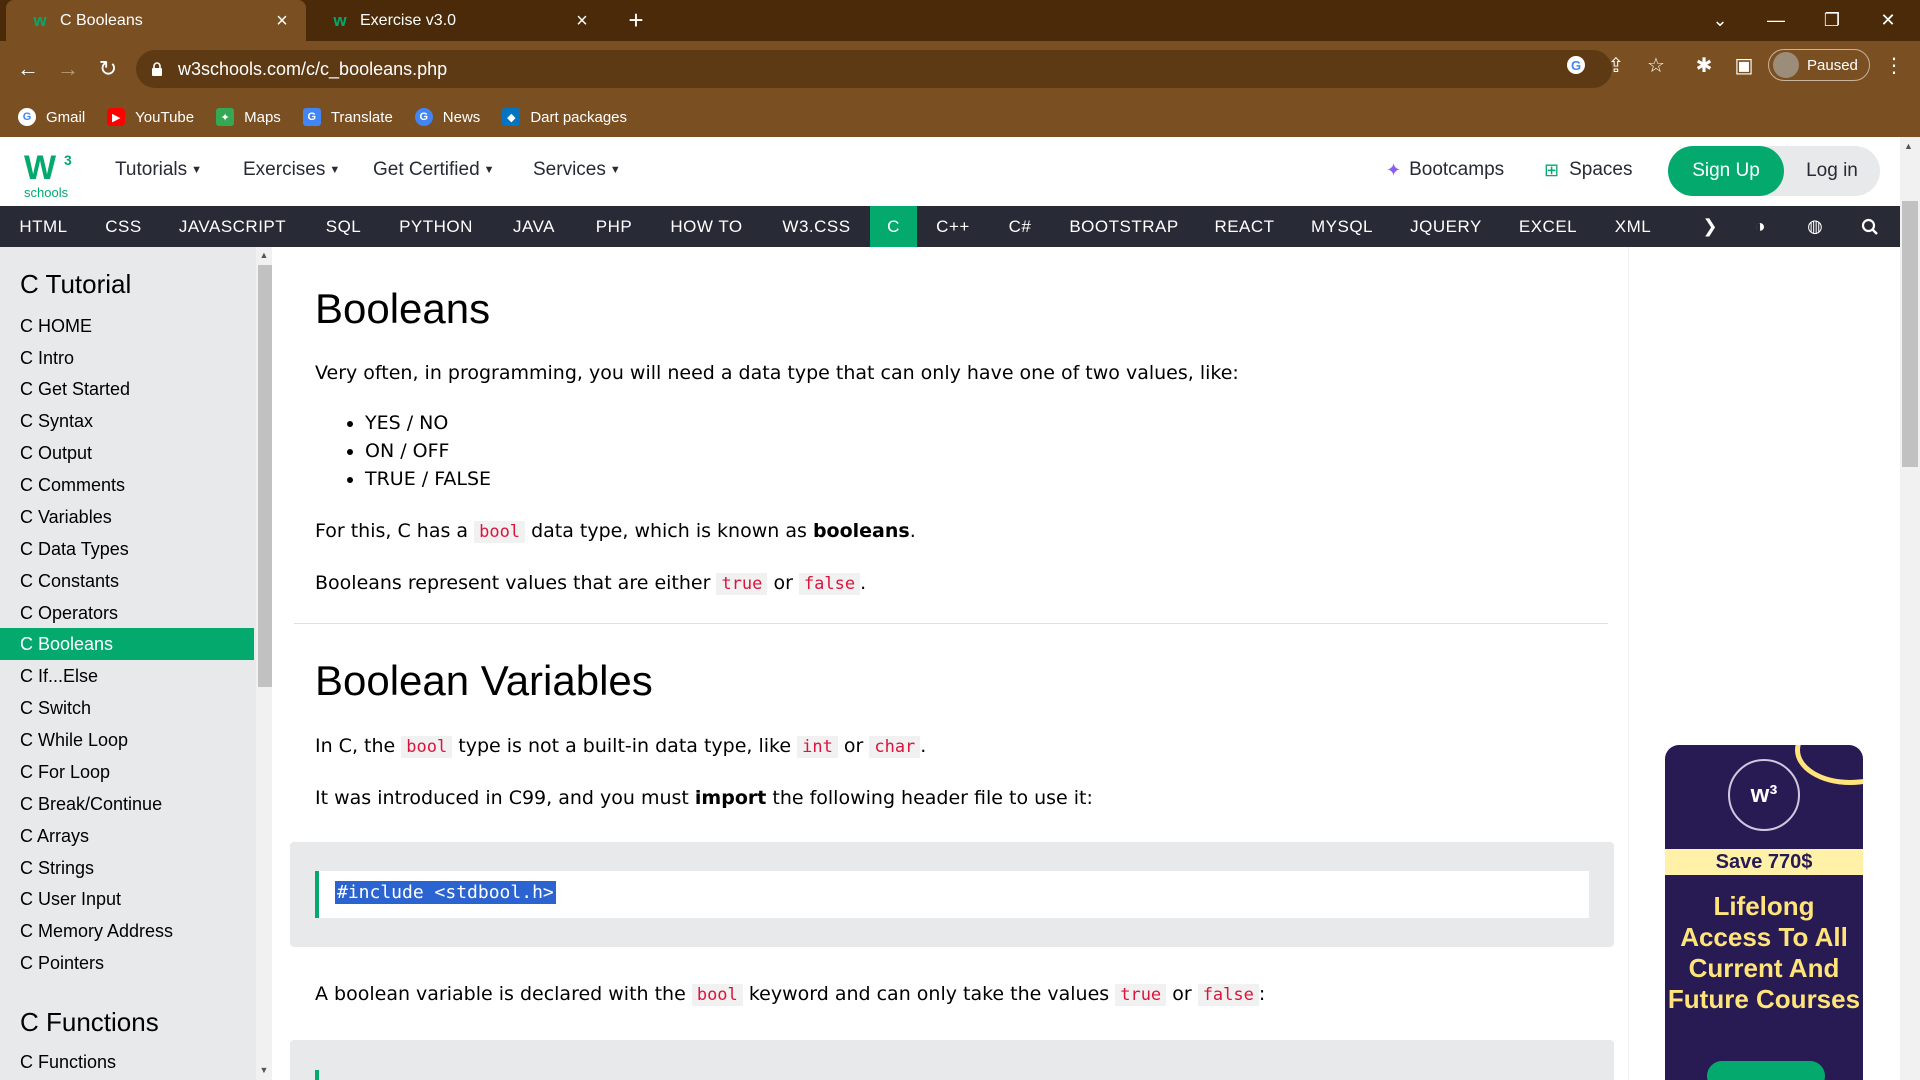 This screenshot has width=1920, height=1080. What do you see at coordinates (43, 226) in the screenshot?
I see `nav-html: HTML` at bounding box center [43, 226].